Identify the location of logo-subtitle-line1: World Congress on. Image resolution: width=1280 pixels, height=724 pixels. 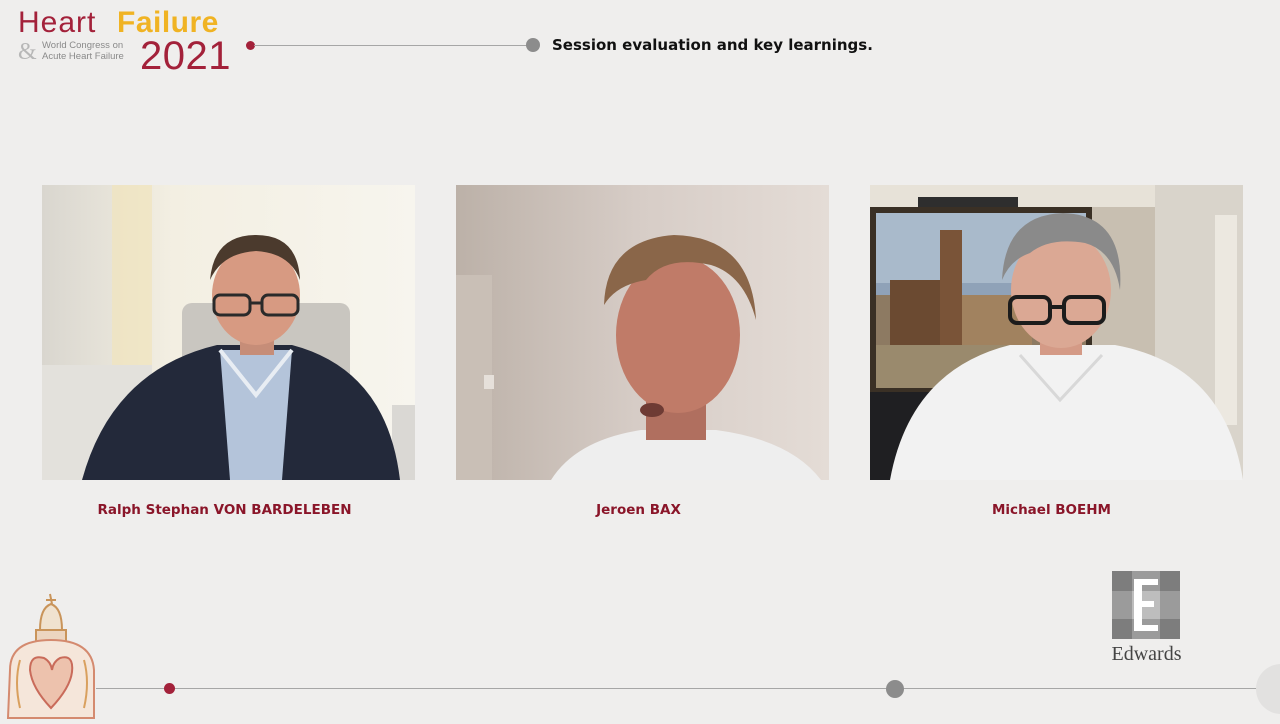
(83, 45).